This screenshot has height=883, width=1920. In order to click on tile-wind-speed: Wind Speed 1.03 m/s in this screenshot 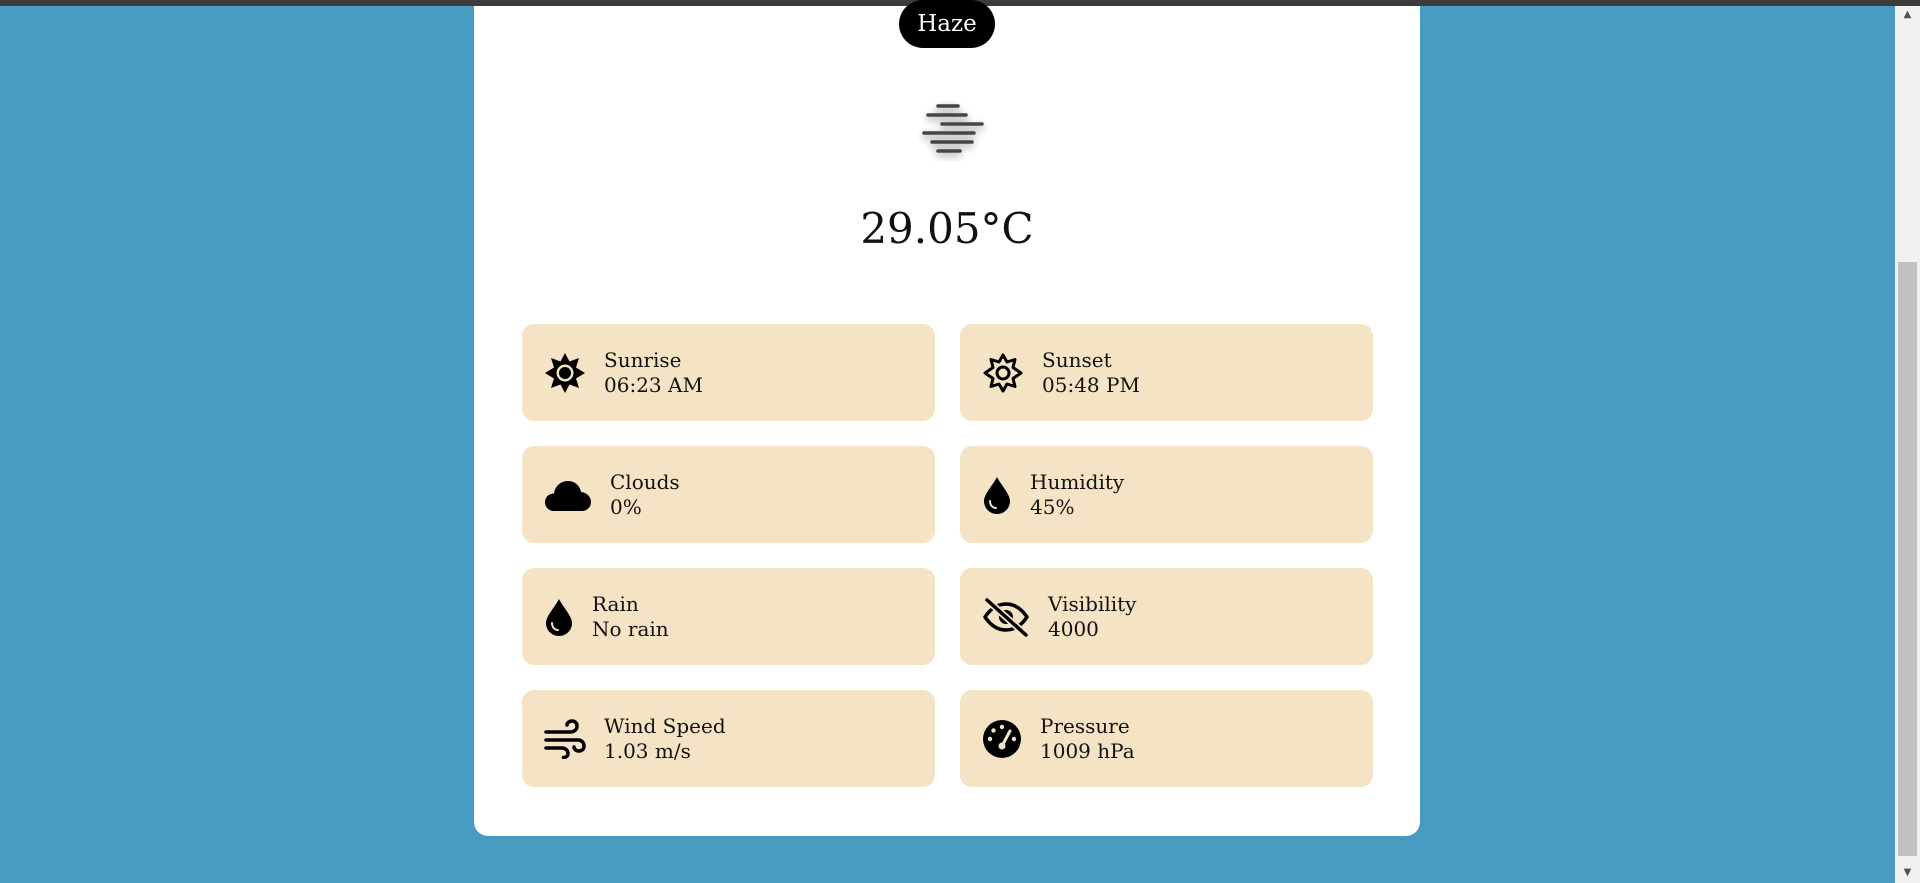, I will do `click(728, 738)`.